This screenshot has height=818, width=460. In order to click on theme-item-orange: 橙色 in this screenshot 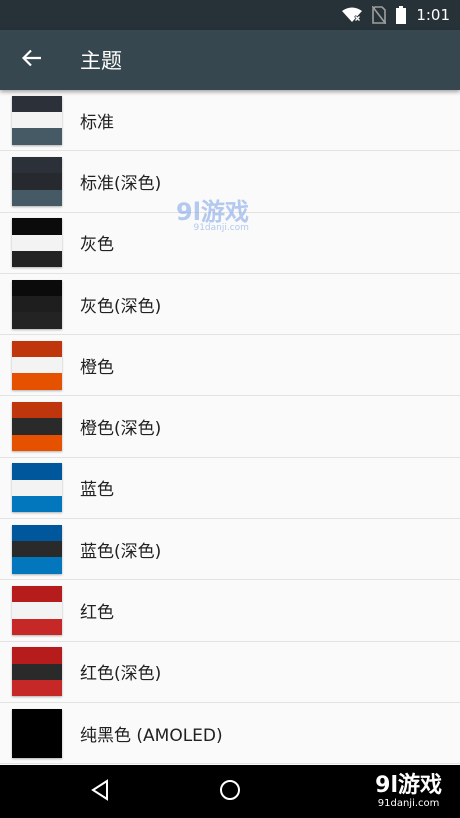, I will do `click(230, 366)`.